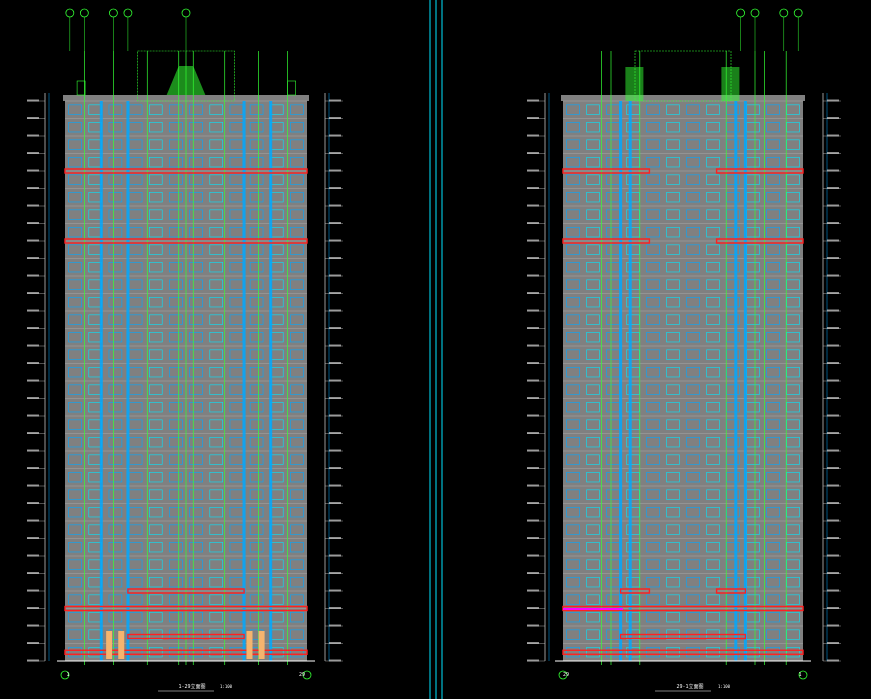  I want to click on right-axis-end-label: 1, so click(799, 675).